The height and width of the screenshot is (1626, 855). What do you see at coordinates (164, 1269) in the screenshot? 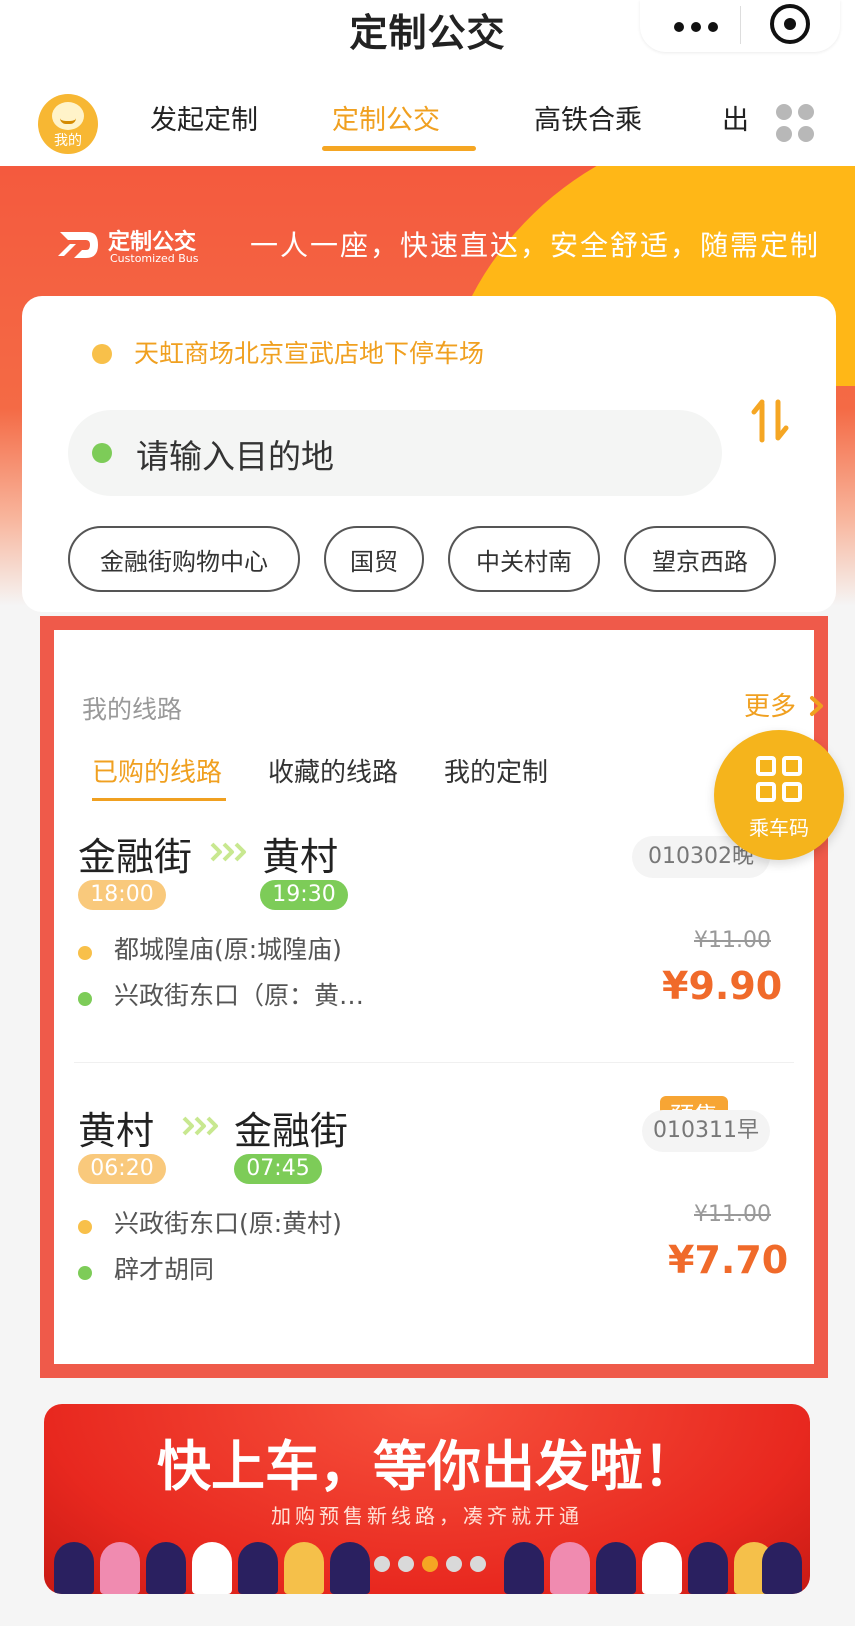
I see `alight-stop: 辟才胡同` at bounding box center [164, 1269].